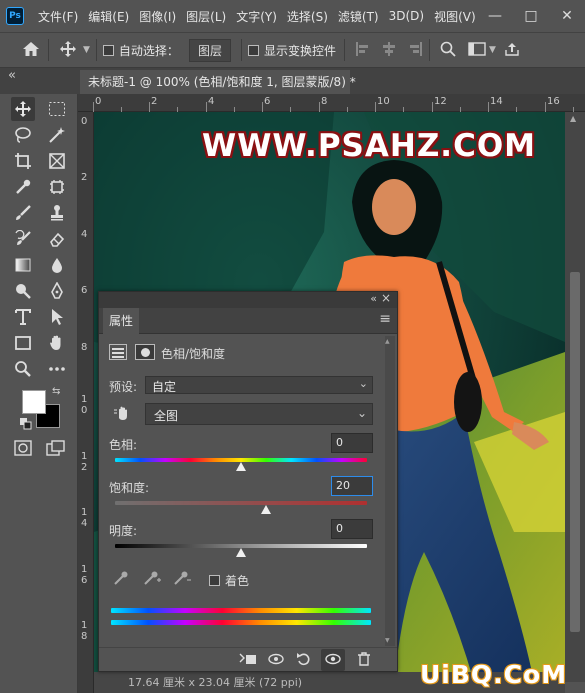 This screenshot has height=693, width=585. Describe the element at coordinates (166, 416) in the screenshot. I see `range-value: 全图` at that location.